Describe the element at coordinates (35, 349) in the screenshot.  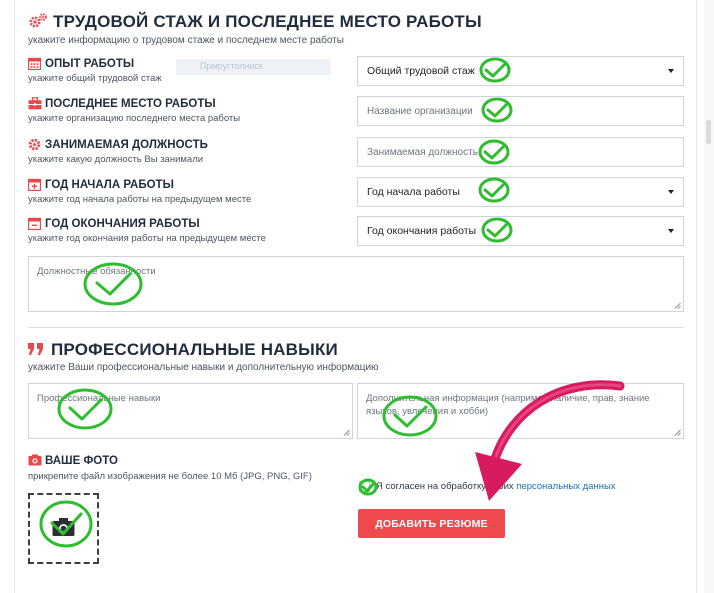
I see `quote-icon` at that location.